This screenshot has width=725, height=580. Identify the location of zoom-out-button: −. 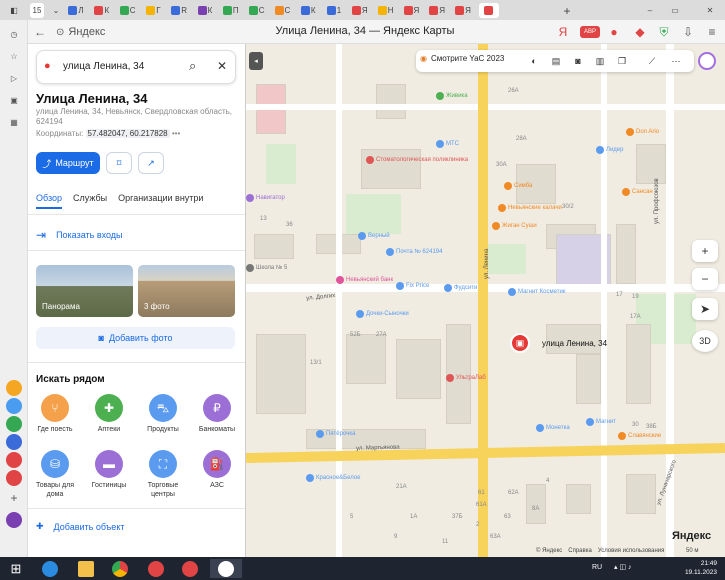
(705, 279).